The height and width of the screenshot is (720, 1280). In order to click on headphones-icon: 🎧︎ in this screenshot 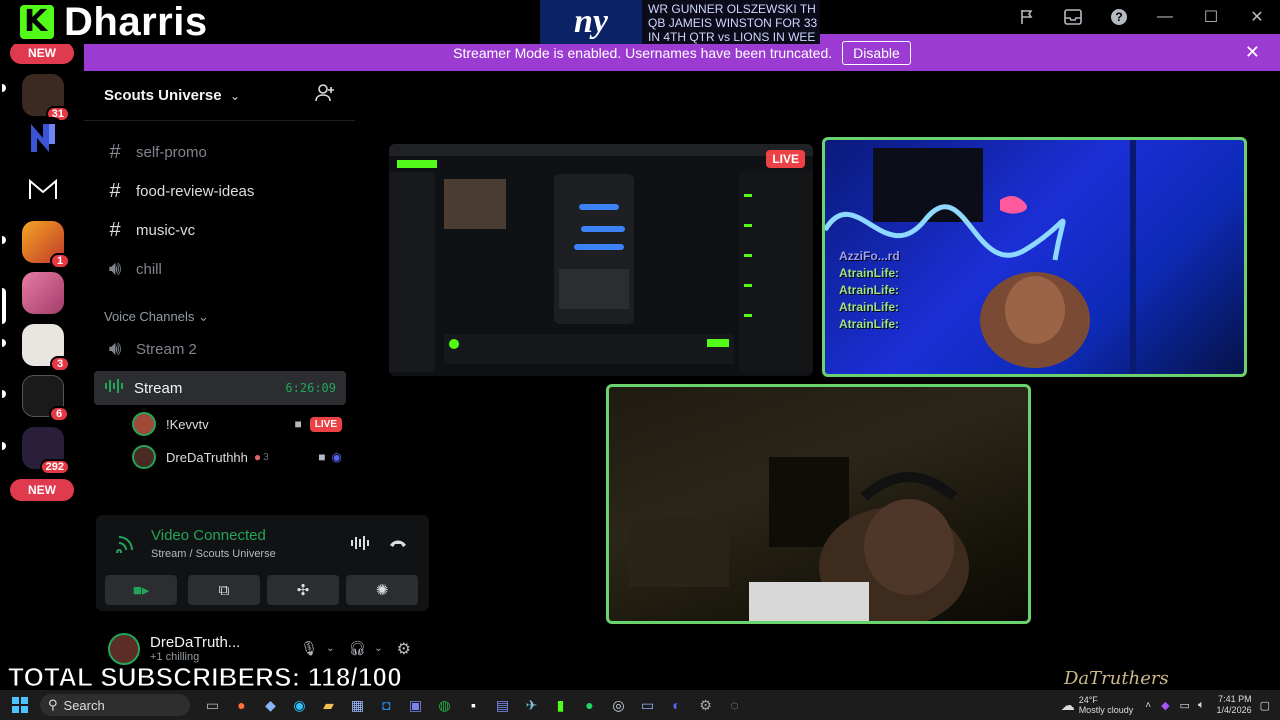, I will do `click(357, 648)`.